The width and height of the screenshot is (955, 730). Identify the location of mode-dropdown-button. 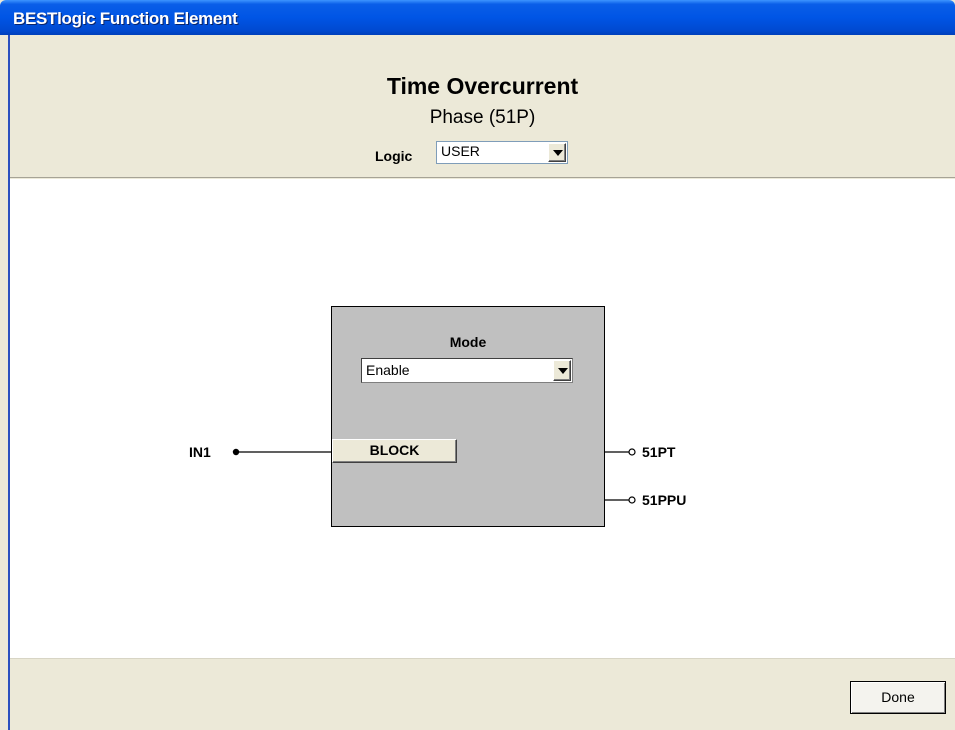
(562, 370).